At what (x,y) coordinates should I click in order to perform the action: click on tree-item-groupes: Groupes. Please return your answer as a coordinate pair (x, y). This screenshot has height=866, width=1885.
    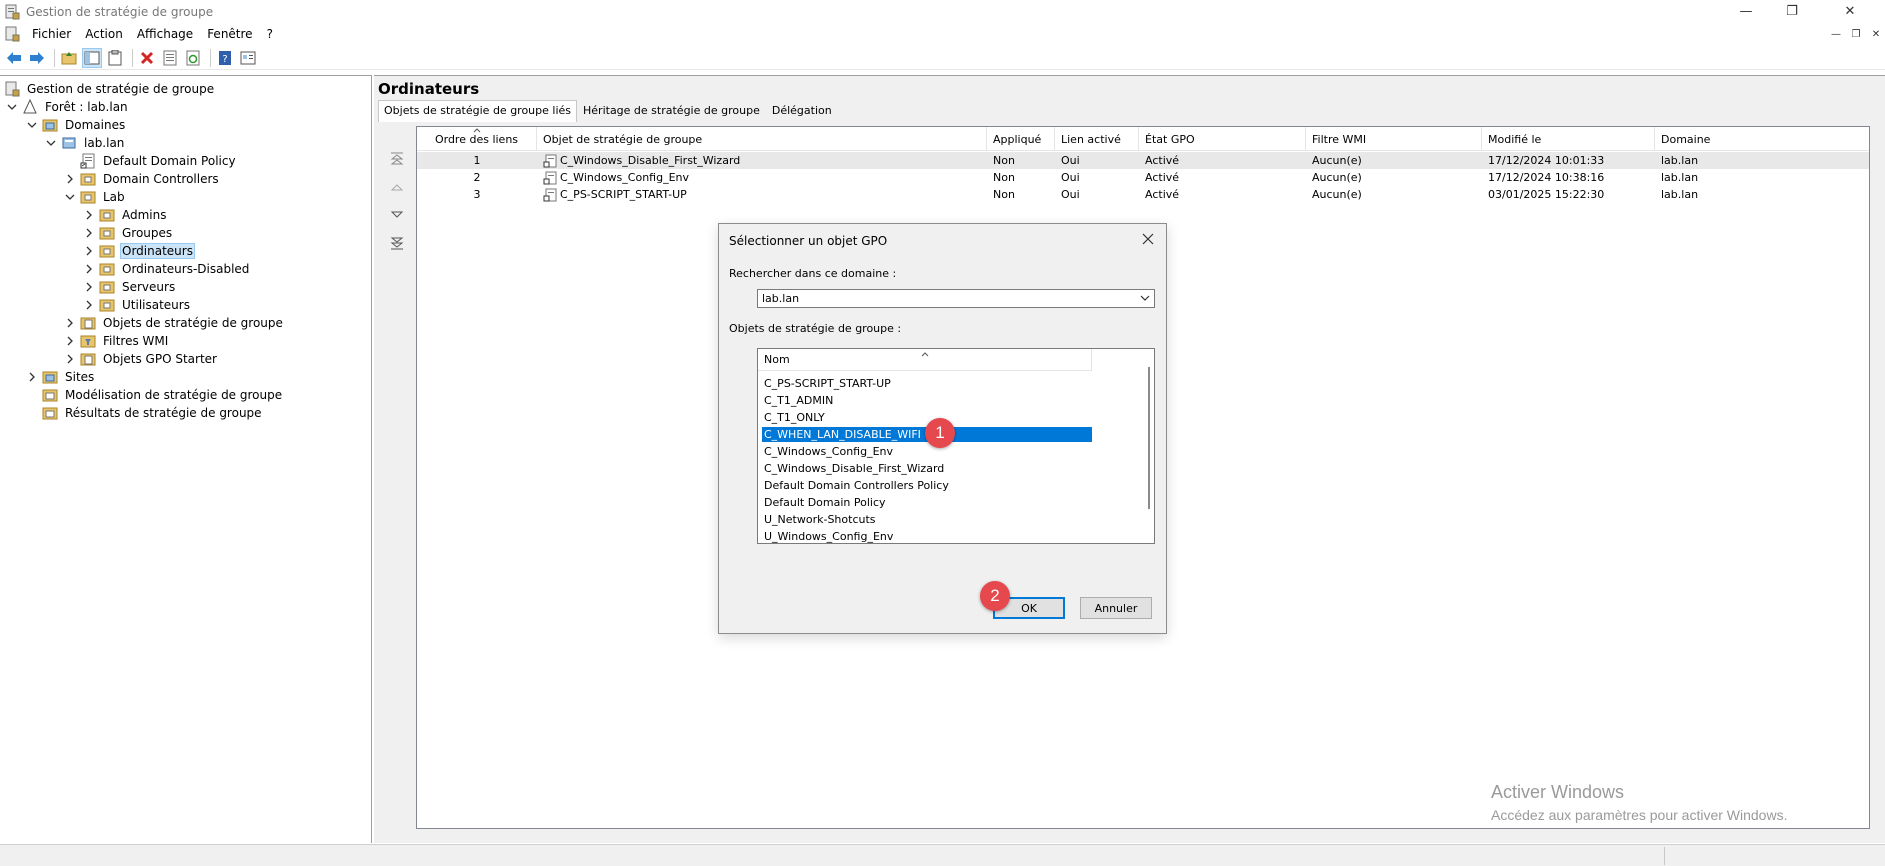
    Looking at the image, I should click on (128, 233).